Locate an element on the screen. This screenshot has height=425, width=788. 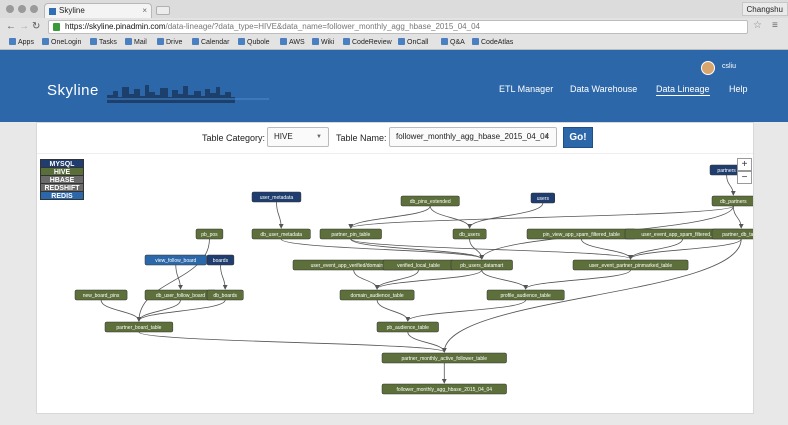
node-label: pb_audience_table is located at coordinates (408, 328).